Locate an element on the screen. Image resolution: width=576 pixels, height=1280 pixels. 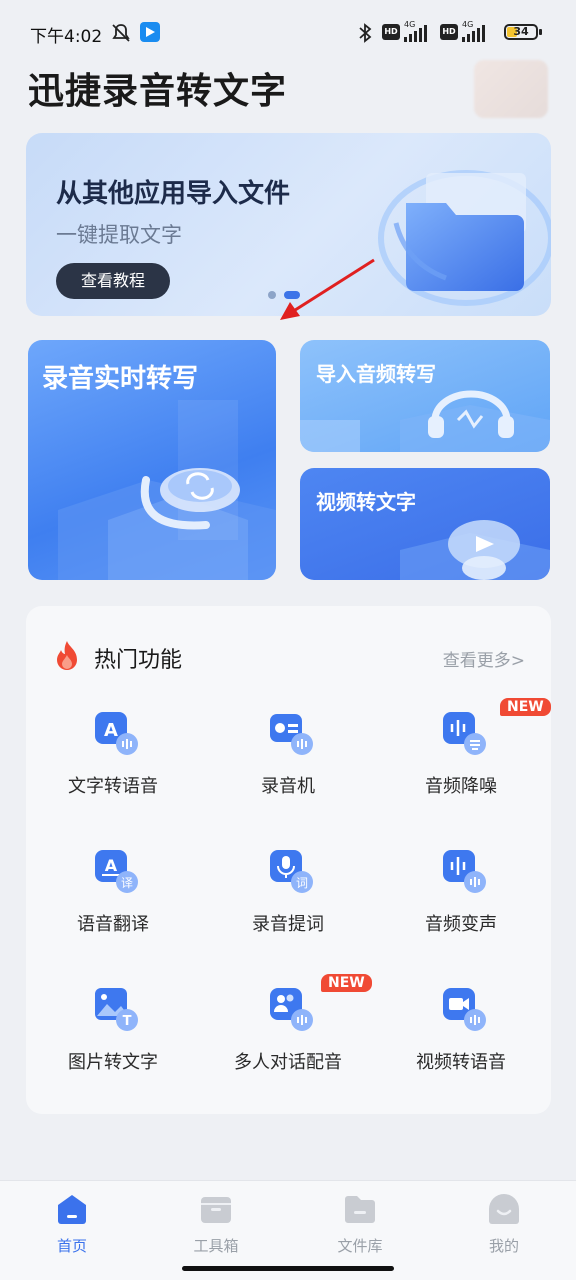
home-indicator is located at coordinates (288, 1268).